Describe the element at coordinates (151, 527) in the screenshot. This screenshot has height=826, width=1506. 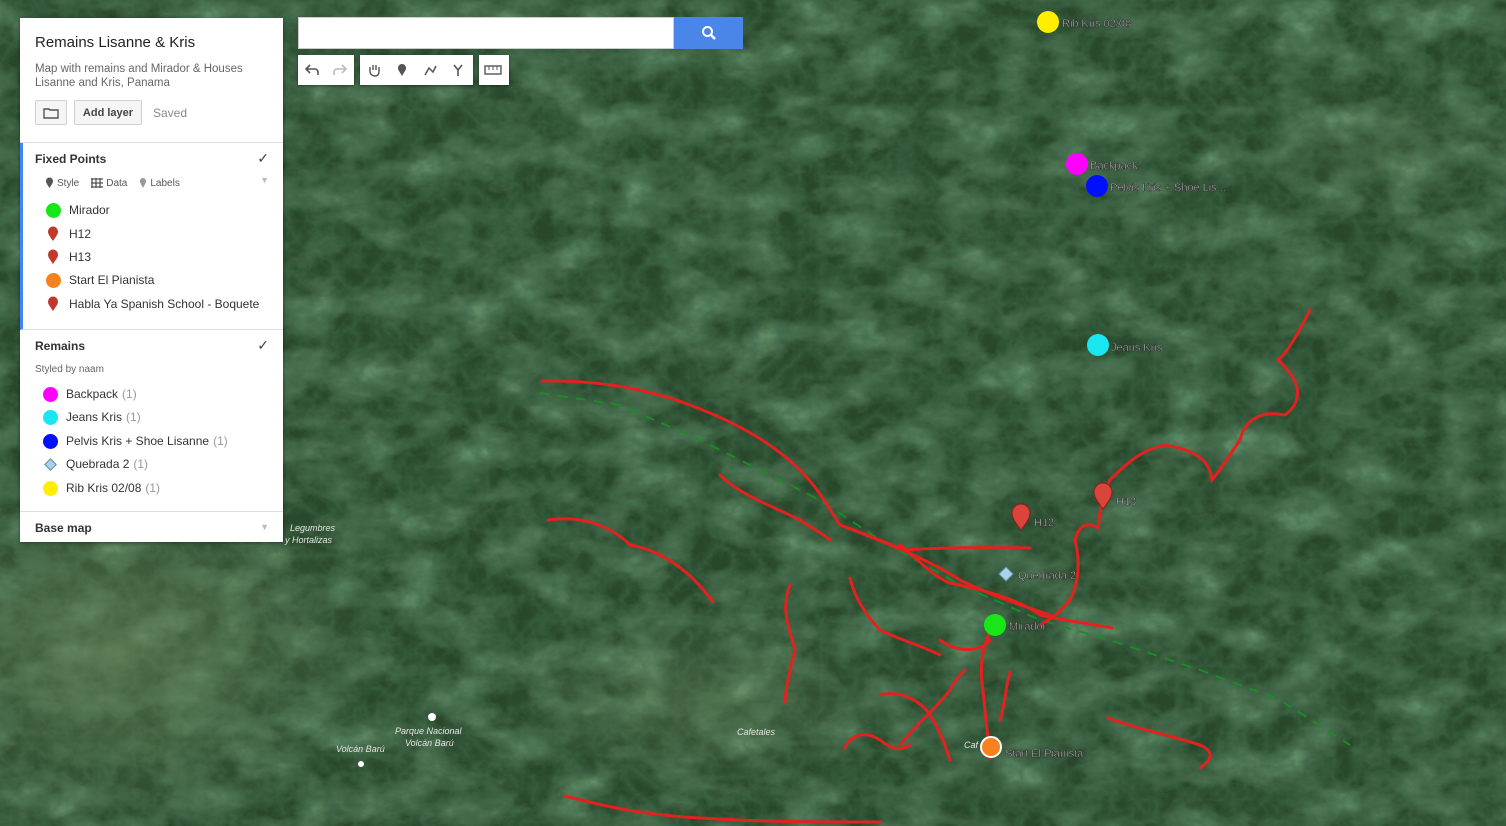
I see `layer-base-map: Base map ▼` at that location.